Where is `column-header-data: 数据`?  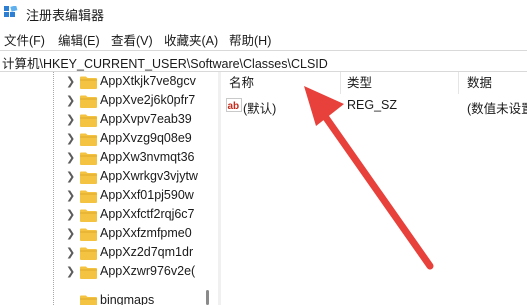
column-header-data: 数据 is located at coordinates (479, 83).